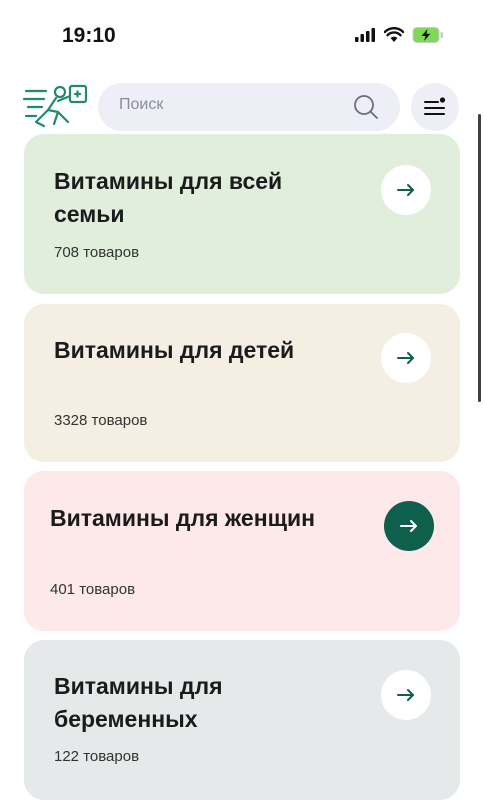 The width and height of the screenshot is (484, 800). Describe the element at coordinates (93, 589) in the screenshot. I see `card-count: 401 товаров` at that location.